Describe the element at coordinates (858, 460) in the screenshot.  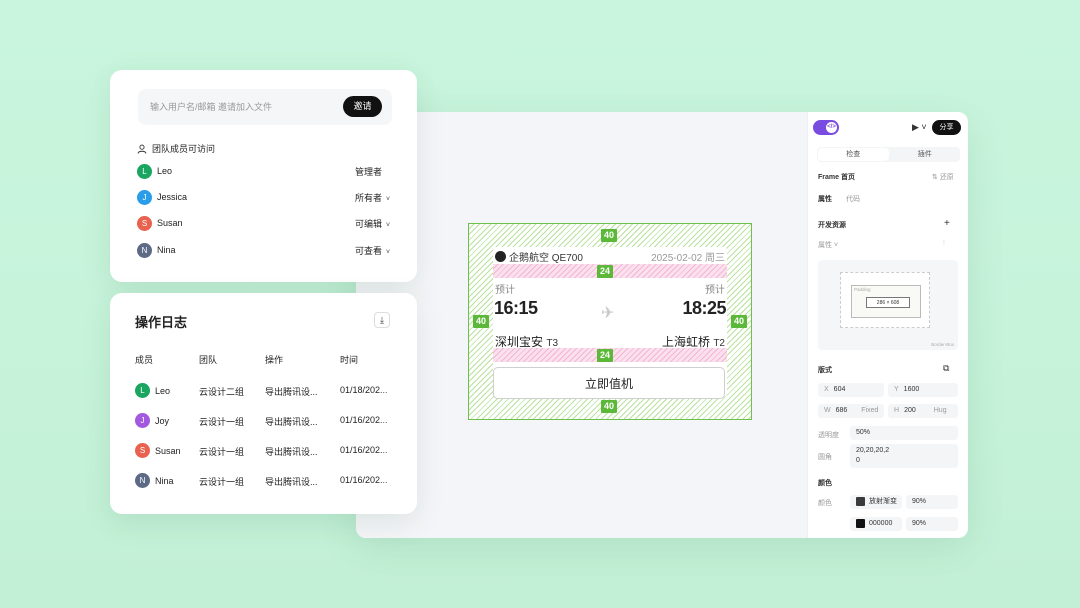
I see `radius-value-line2: 0` at that location.